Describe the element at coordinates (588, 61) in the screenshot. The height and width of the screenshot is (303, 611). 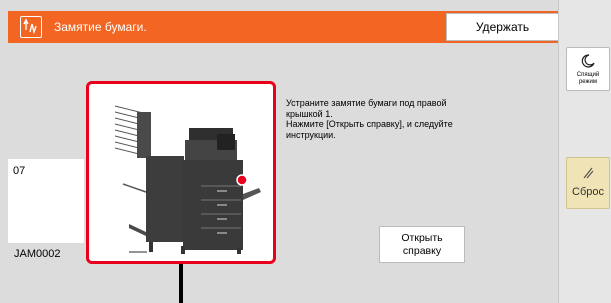
I see `moon-icon` at that location.